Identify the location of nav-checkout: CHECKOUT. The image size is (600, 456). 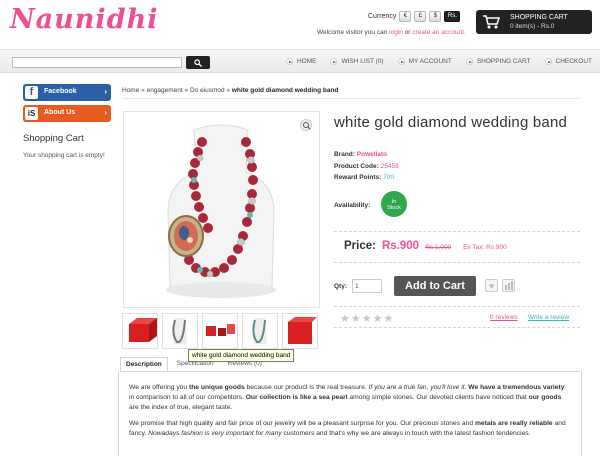
(568, 61).